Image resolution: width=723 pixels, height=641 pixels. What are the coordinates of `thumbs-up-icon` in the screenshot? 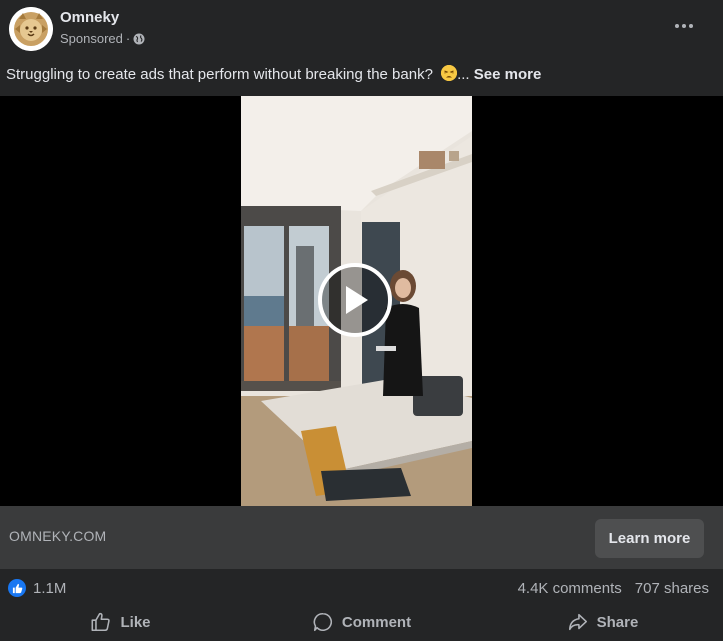 It's located at (101, 622).